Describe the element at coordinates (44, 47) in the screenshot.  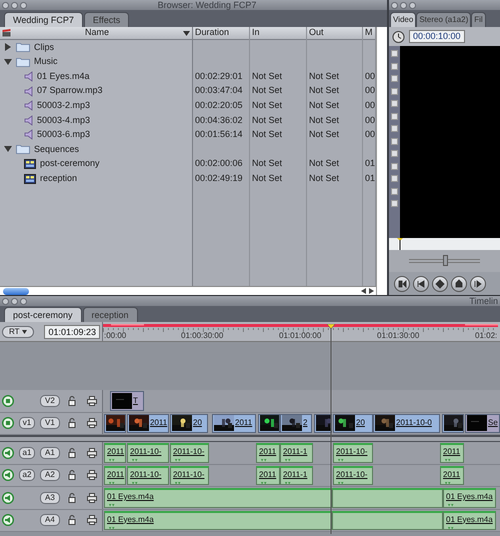
I see `item-name: Clips` at that location.